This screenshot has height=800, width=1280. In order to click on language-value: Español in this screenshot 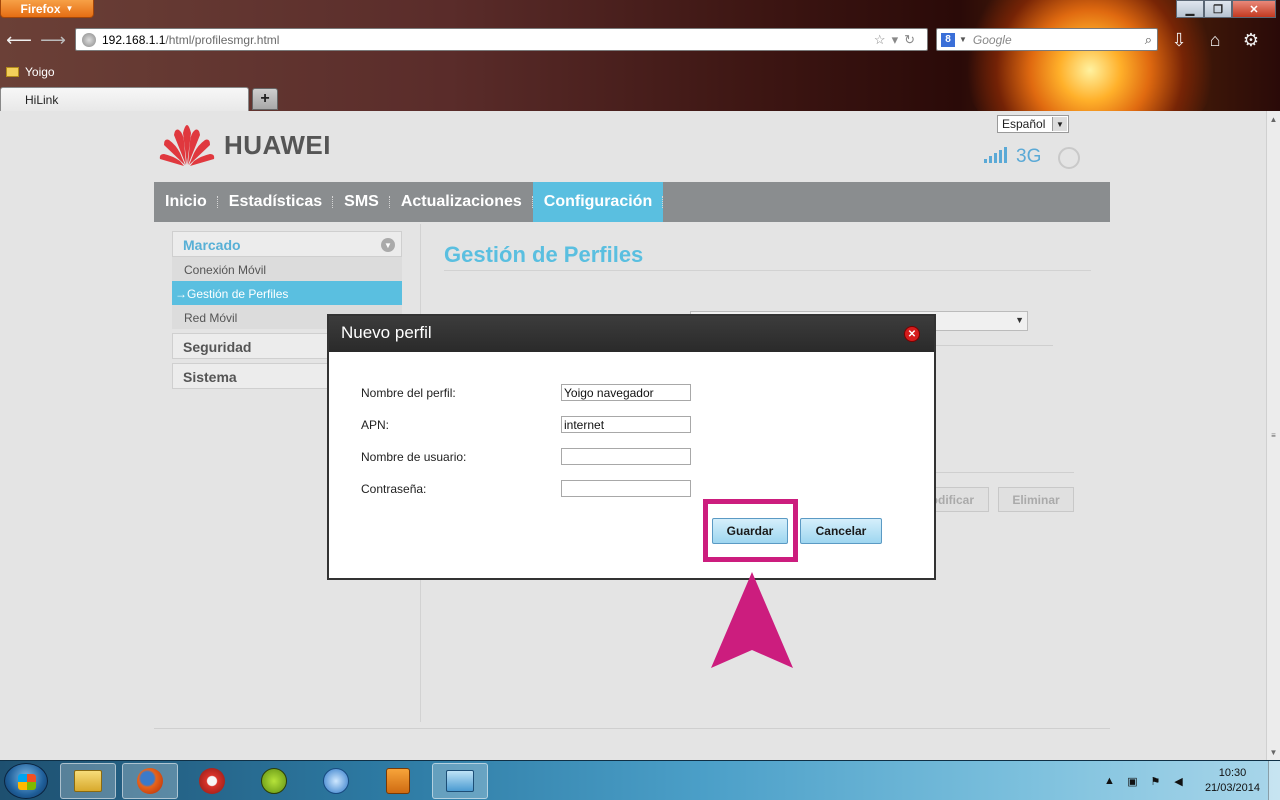, I will do `click(1024, 124)`.